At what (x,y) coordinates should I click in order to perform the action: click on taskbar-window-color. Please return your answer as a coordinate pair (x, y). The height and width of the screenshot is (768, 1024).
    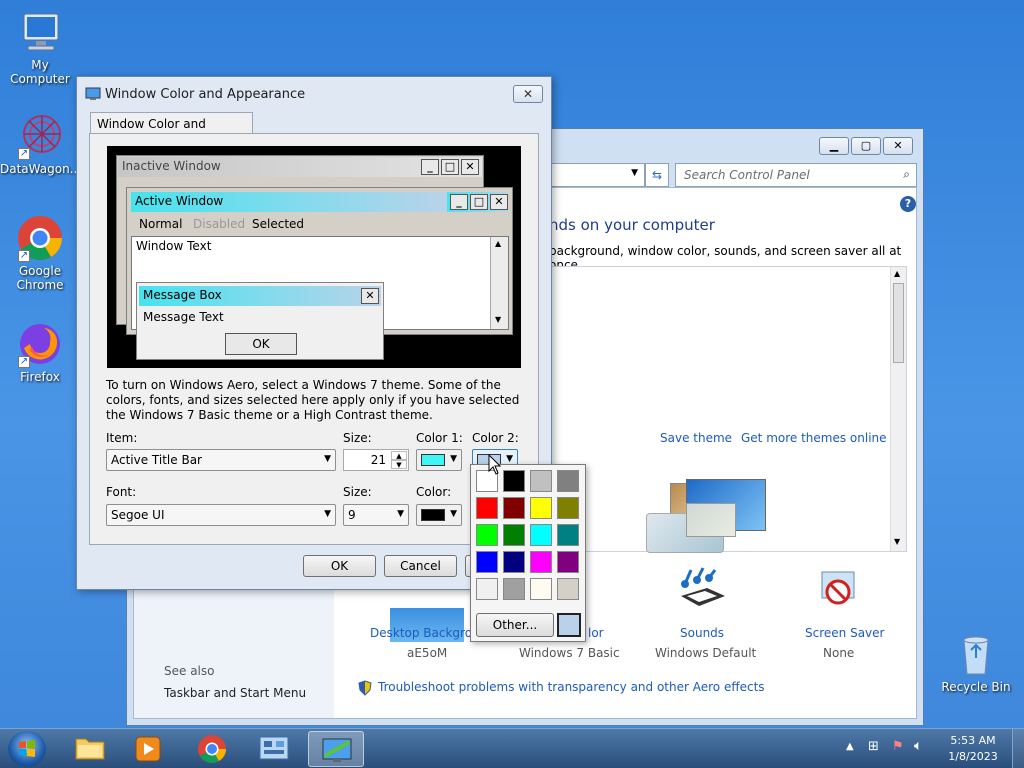
    Looking at the image, I should click on (336, 749).